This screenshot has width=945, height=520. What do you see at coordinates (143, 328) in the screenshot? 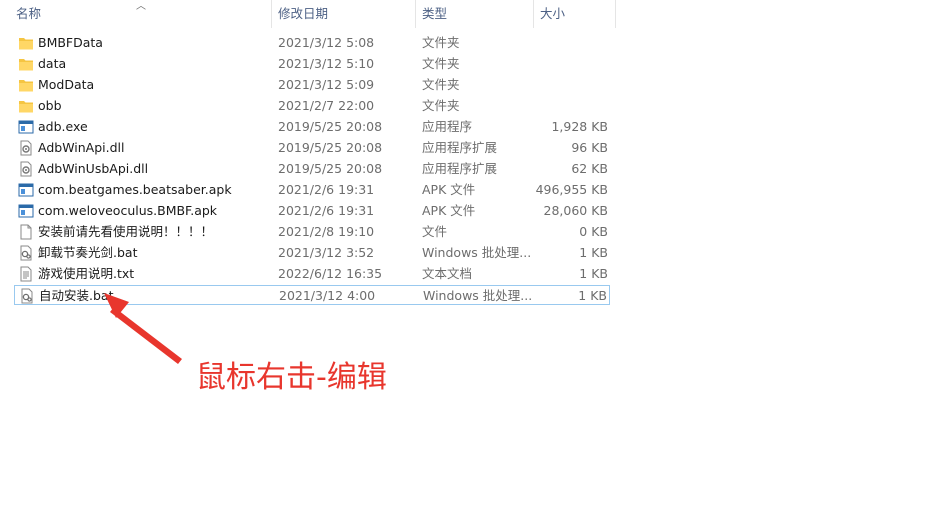
I see `annotation-arrow-icon` at bounding box center [143, 328].